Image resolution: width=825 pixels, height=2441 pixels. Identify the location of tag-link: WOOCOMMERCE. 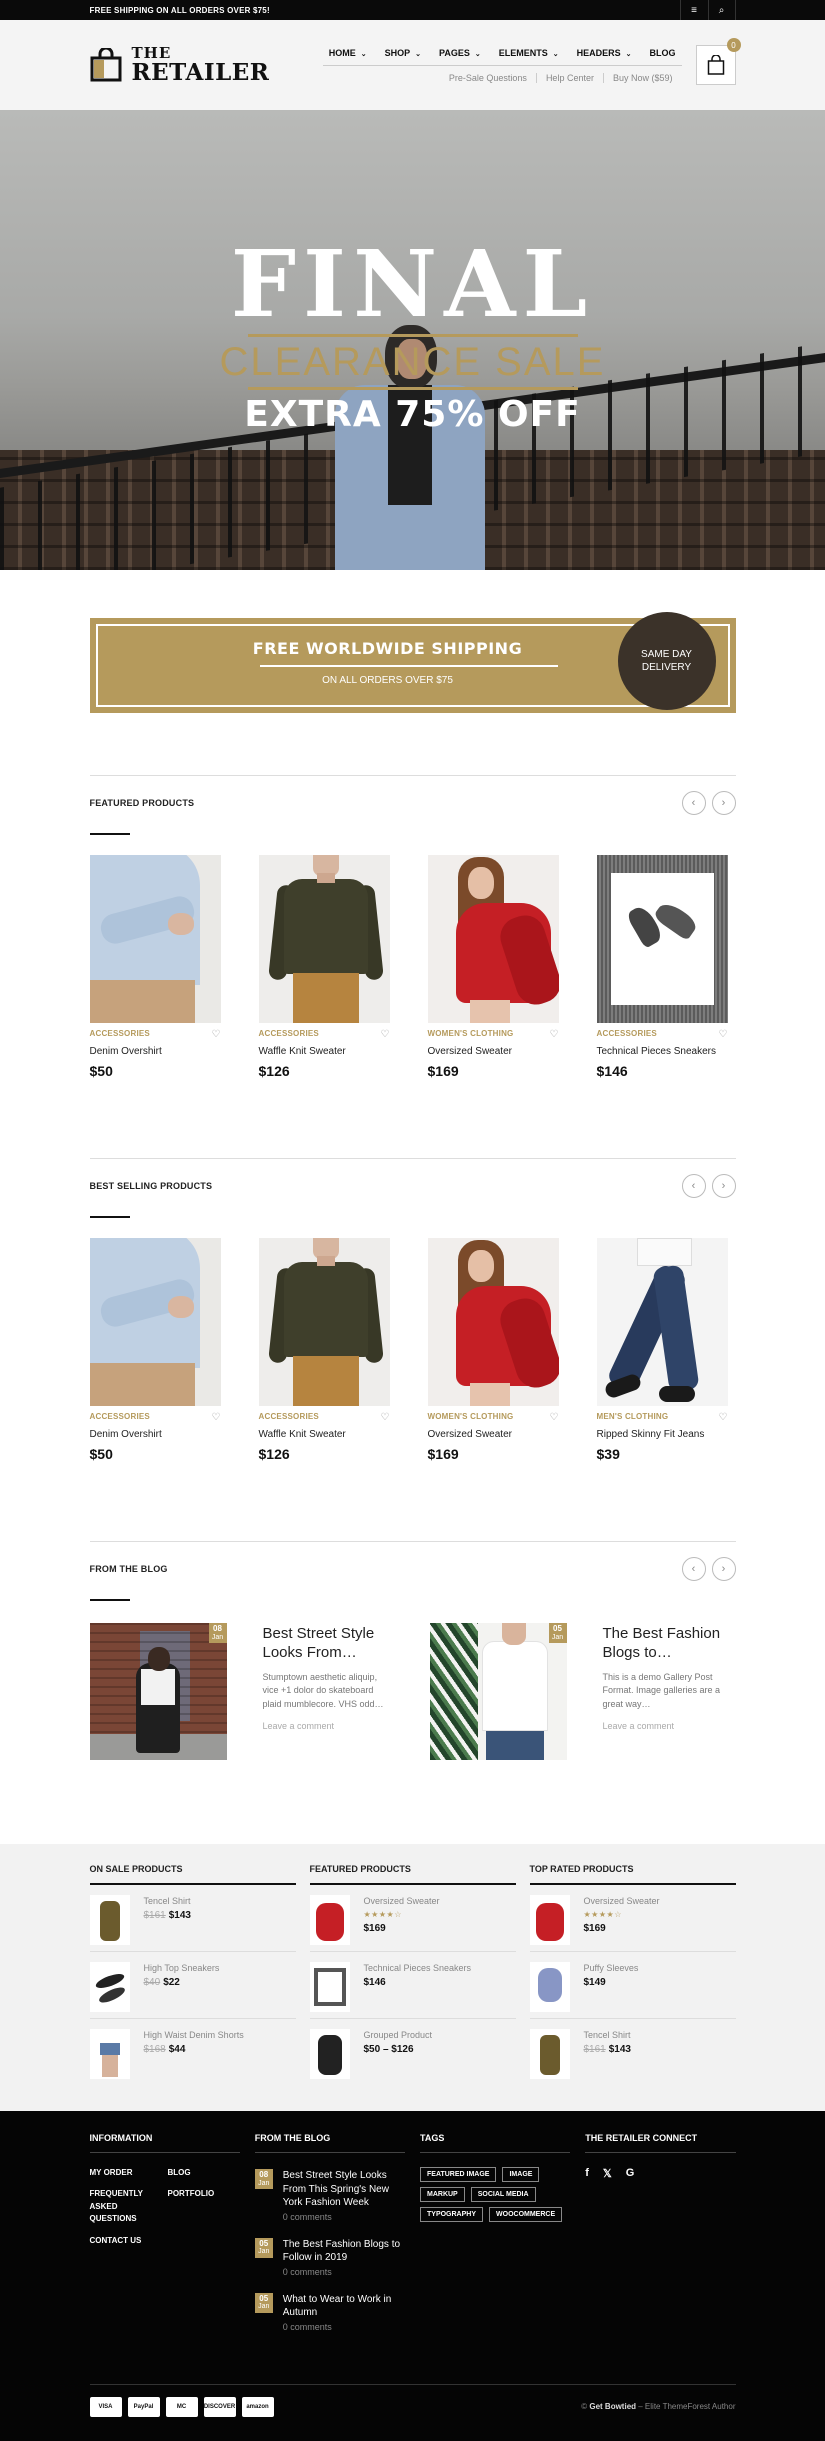
(526, 2214).